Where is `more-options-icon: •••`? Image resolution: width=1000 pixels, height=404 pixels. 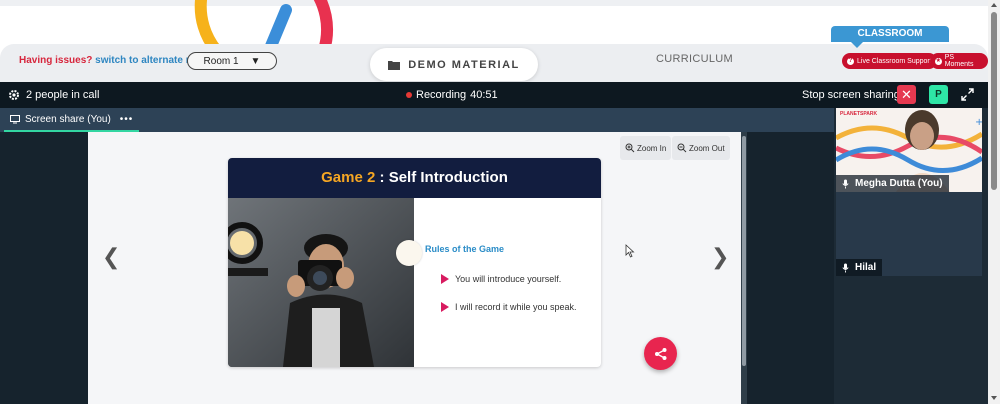
more-options-icon: ••• is located at coordinates (127, 119).